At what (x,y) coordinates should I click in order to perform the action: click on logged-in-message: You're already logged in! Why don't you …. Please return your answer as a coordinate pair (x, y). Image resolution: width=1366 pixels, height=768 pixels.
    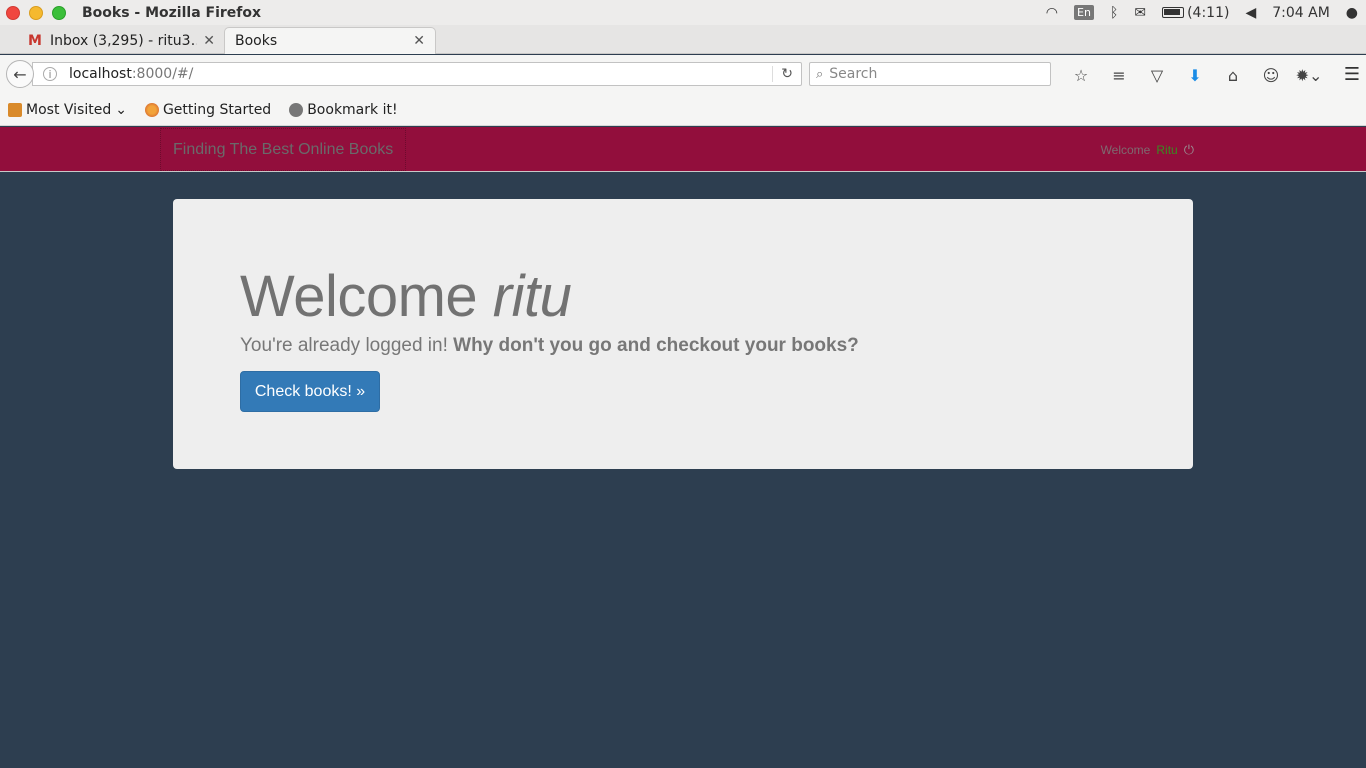
    Looking at the image, I should click on (549, 346).